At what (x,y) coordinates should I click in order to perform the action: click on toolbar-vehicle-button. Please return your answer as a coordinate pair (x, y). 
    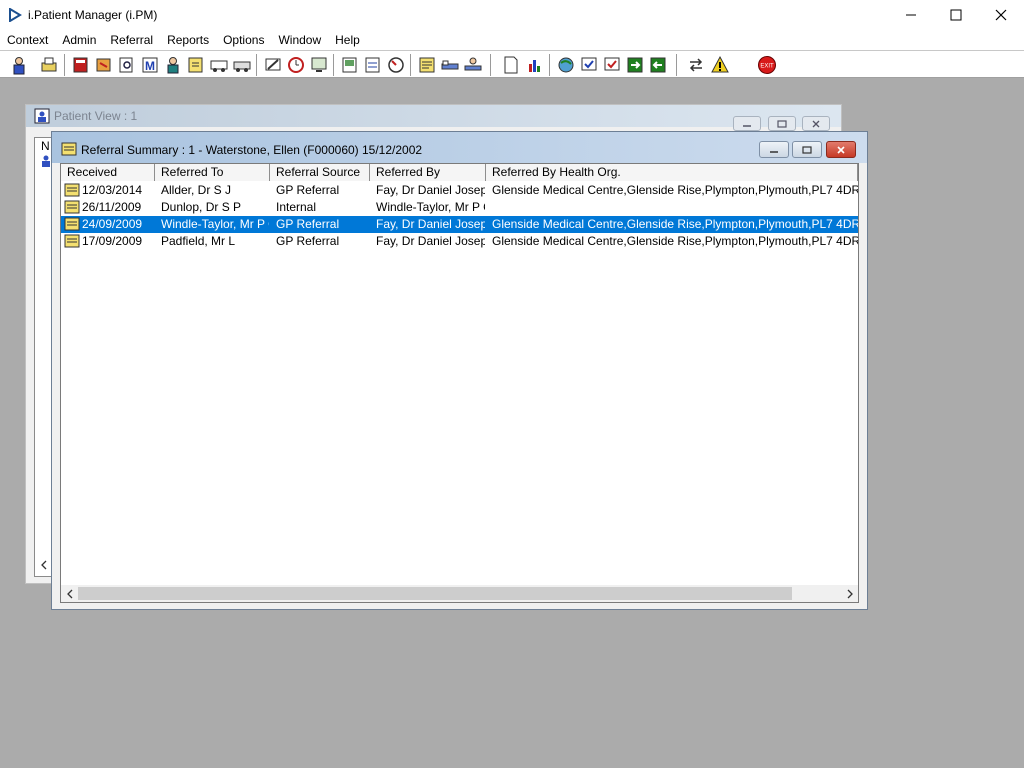
    Looking at the image, I should click on (242, 65).